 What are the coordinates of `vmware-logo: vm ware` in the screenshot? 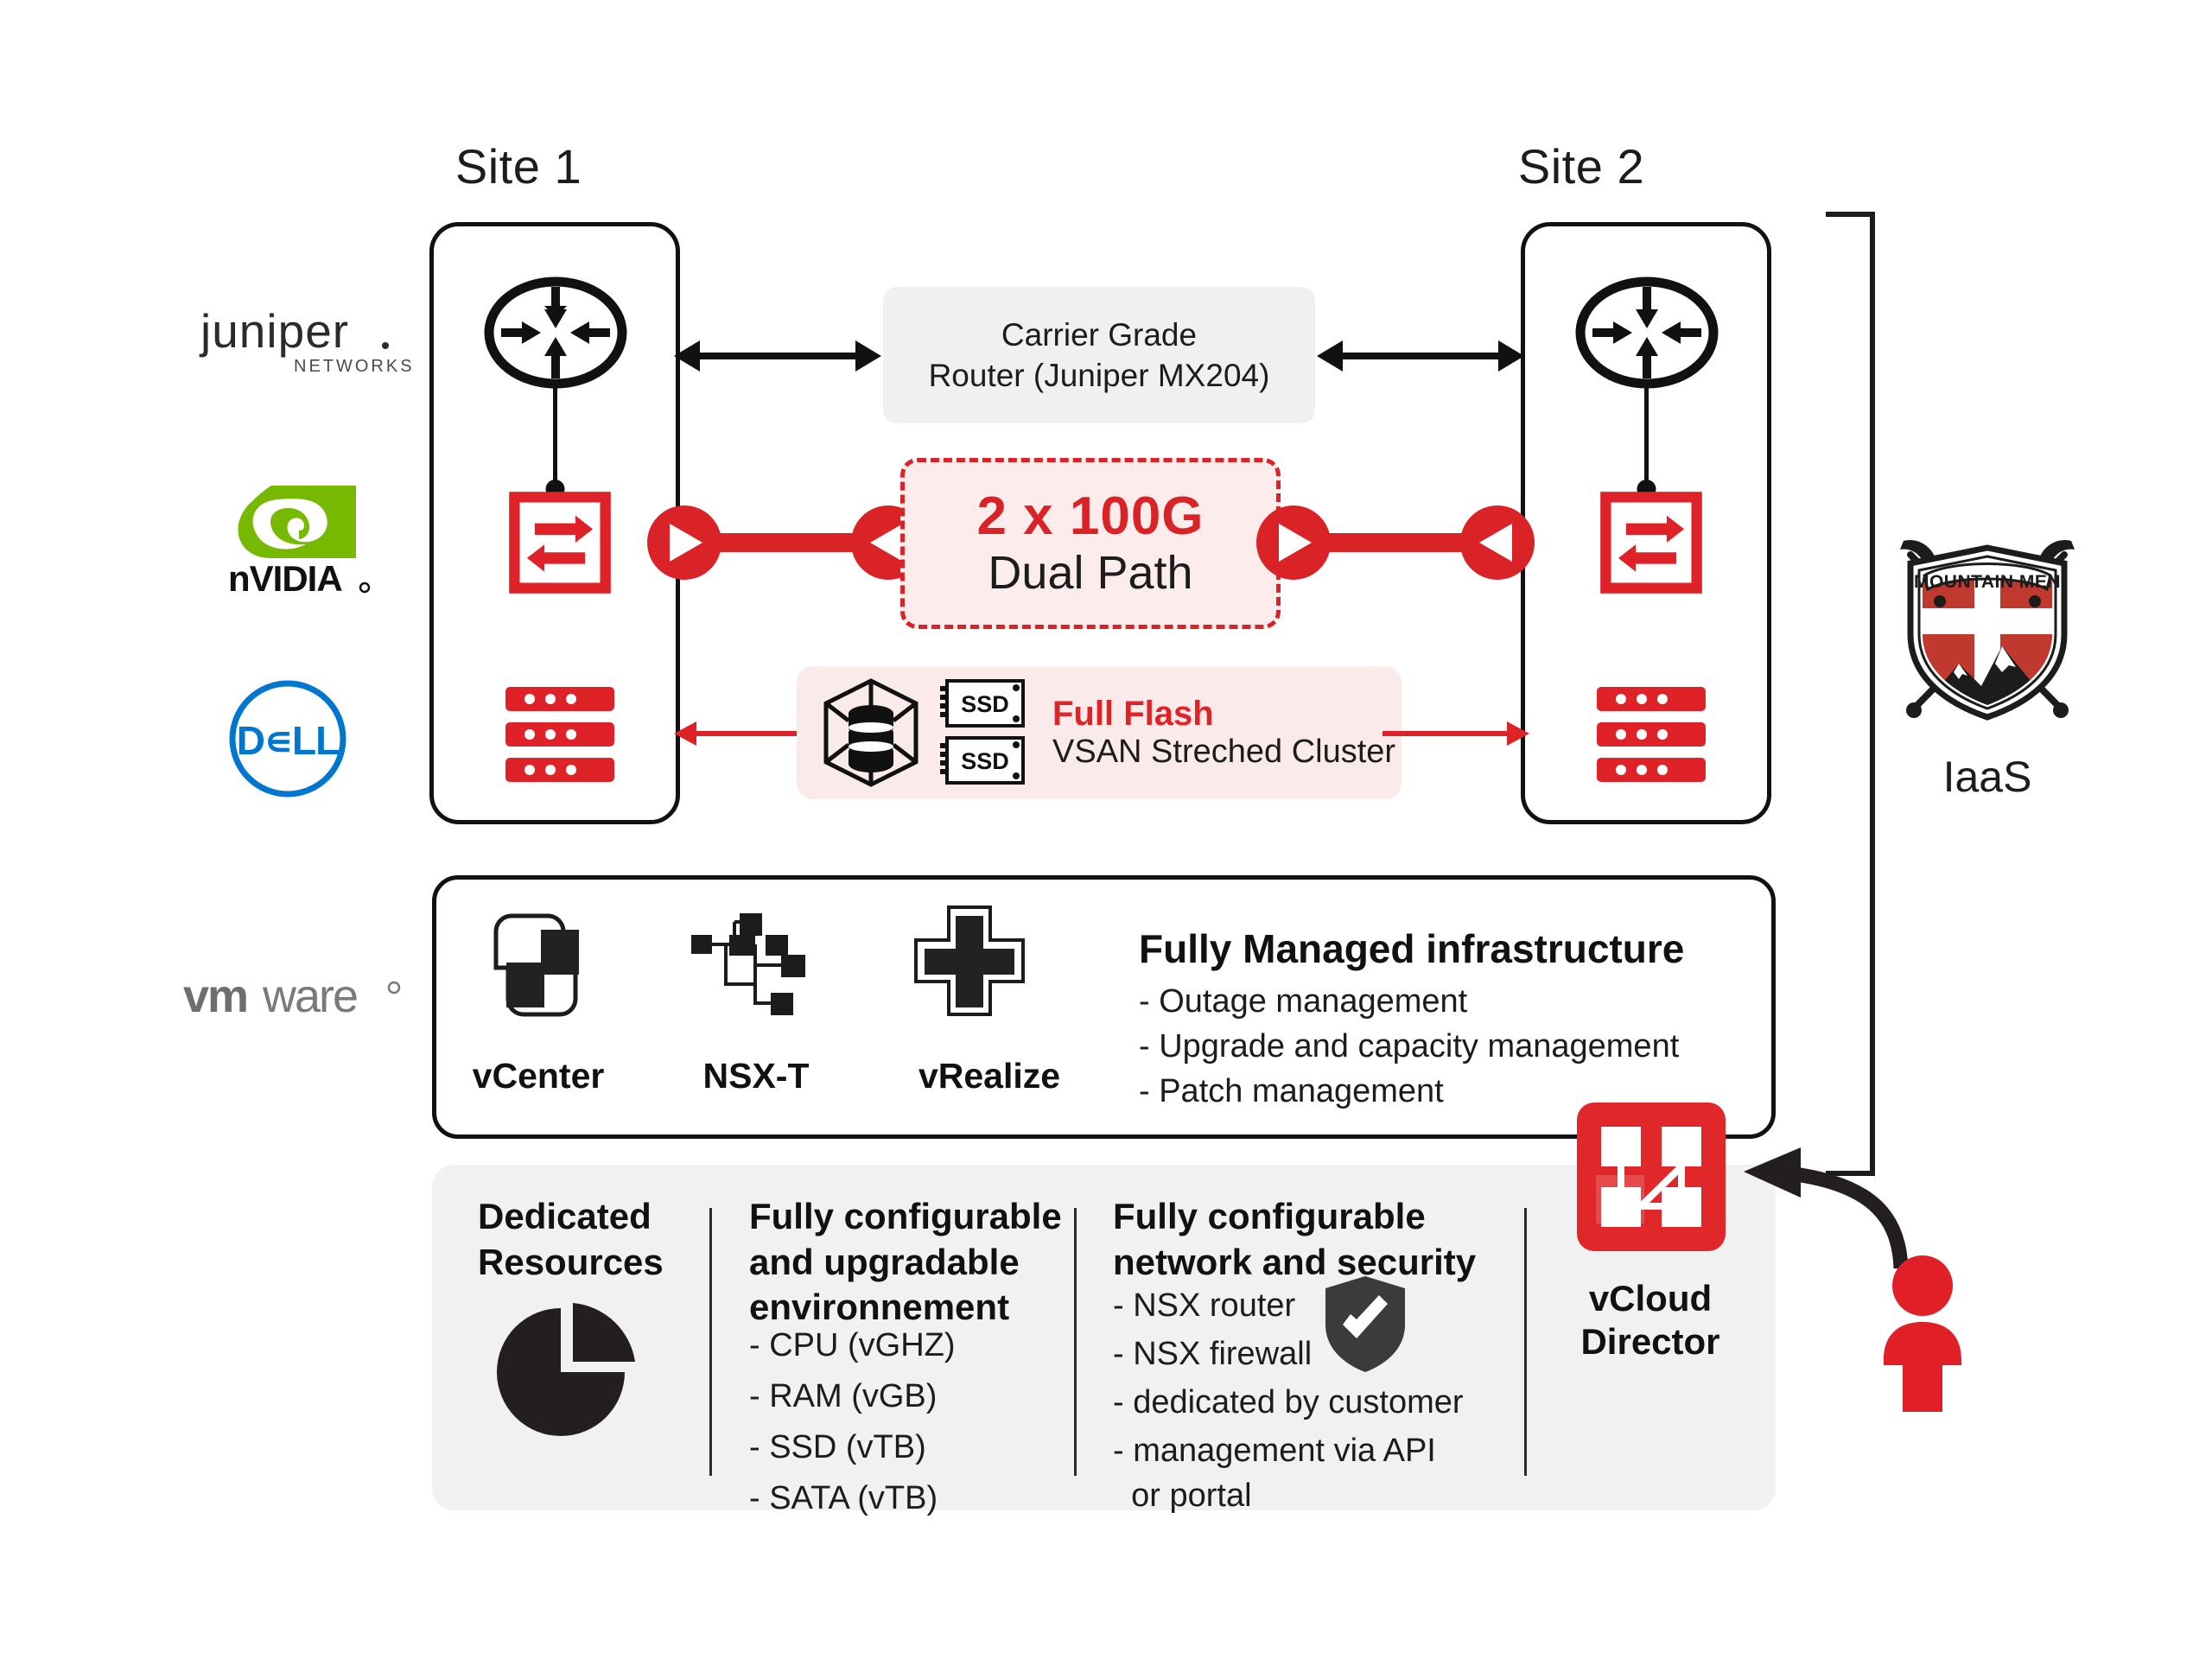 It's located at (299, 997).